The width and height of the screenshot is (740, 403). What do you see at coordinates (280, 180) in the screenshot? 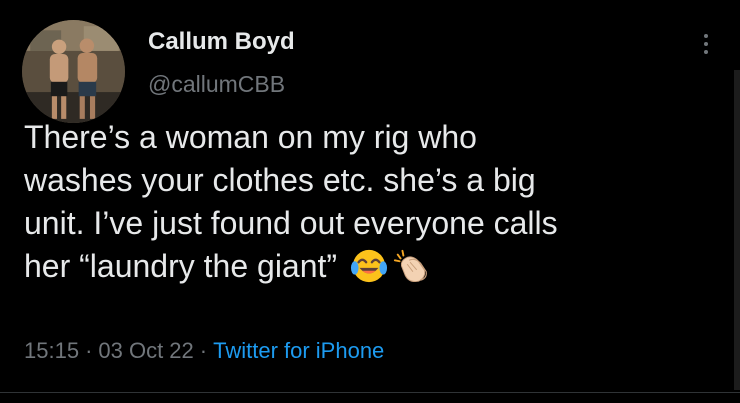
I see `tweet-text-line: washes your clothes etc. she’s a big` at bounding box center [280, 180].